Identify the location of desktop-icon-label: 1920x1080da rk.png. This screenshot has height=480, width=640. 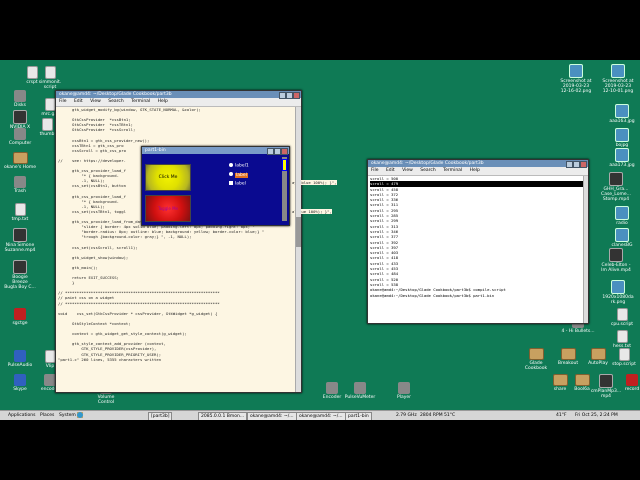
(618, 300).